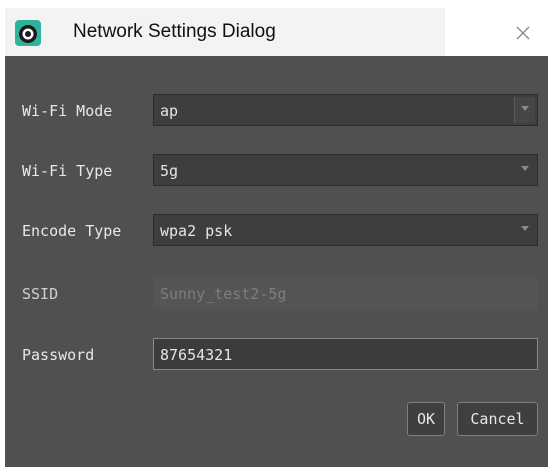 This screenshot has width=548, height=467. What do you see at coordinates (345, 110) in the screenshot?
I see `wifi-mode-select: ap` at bounding box center [345, 110].